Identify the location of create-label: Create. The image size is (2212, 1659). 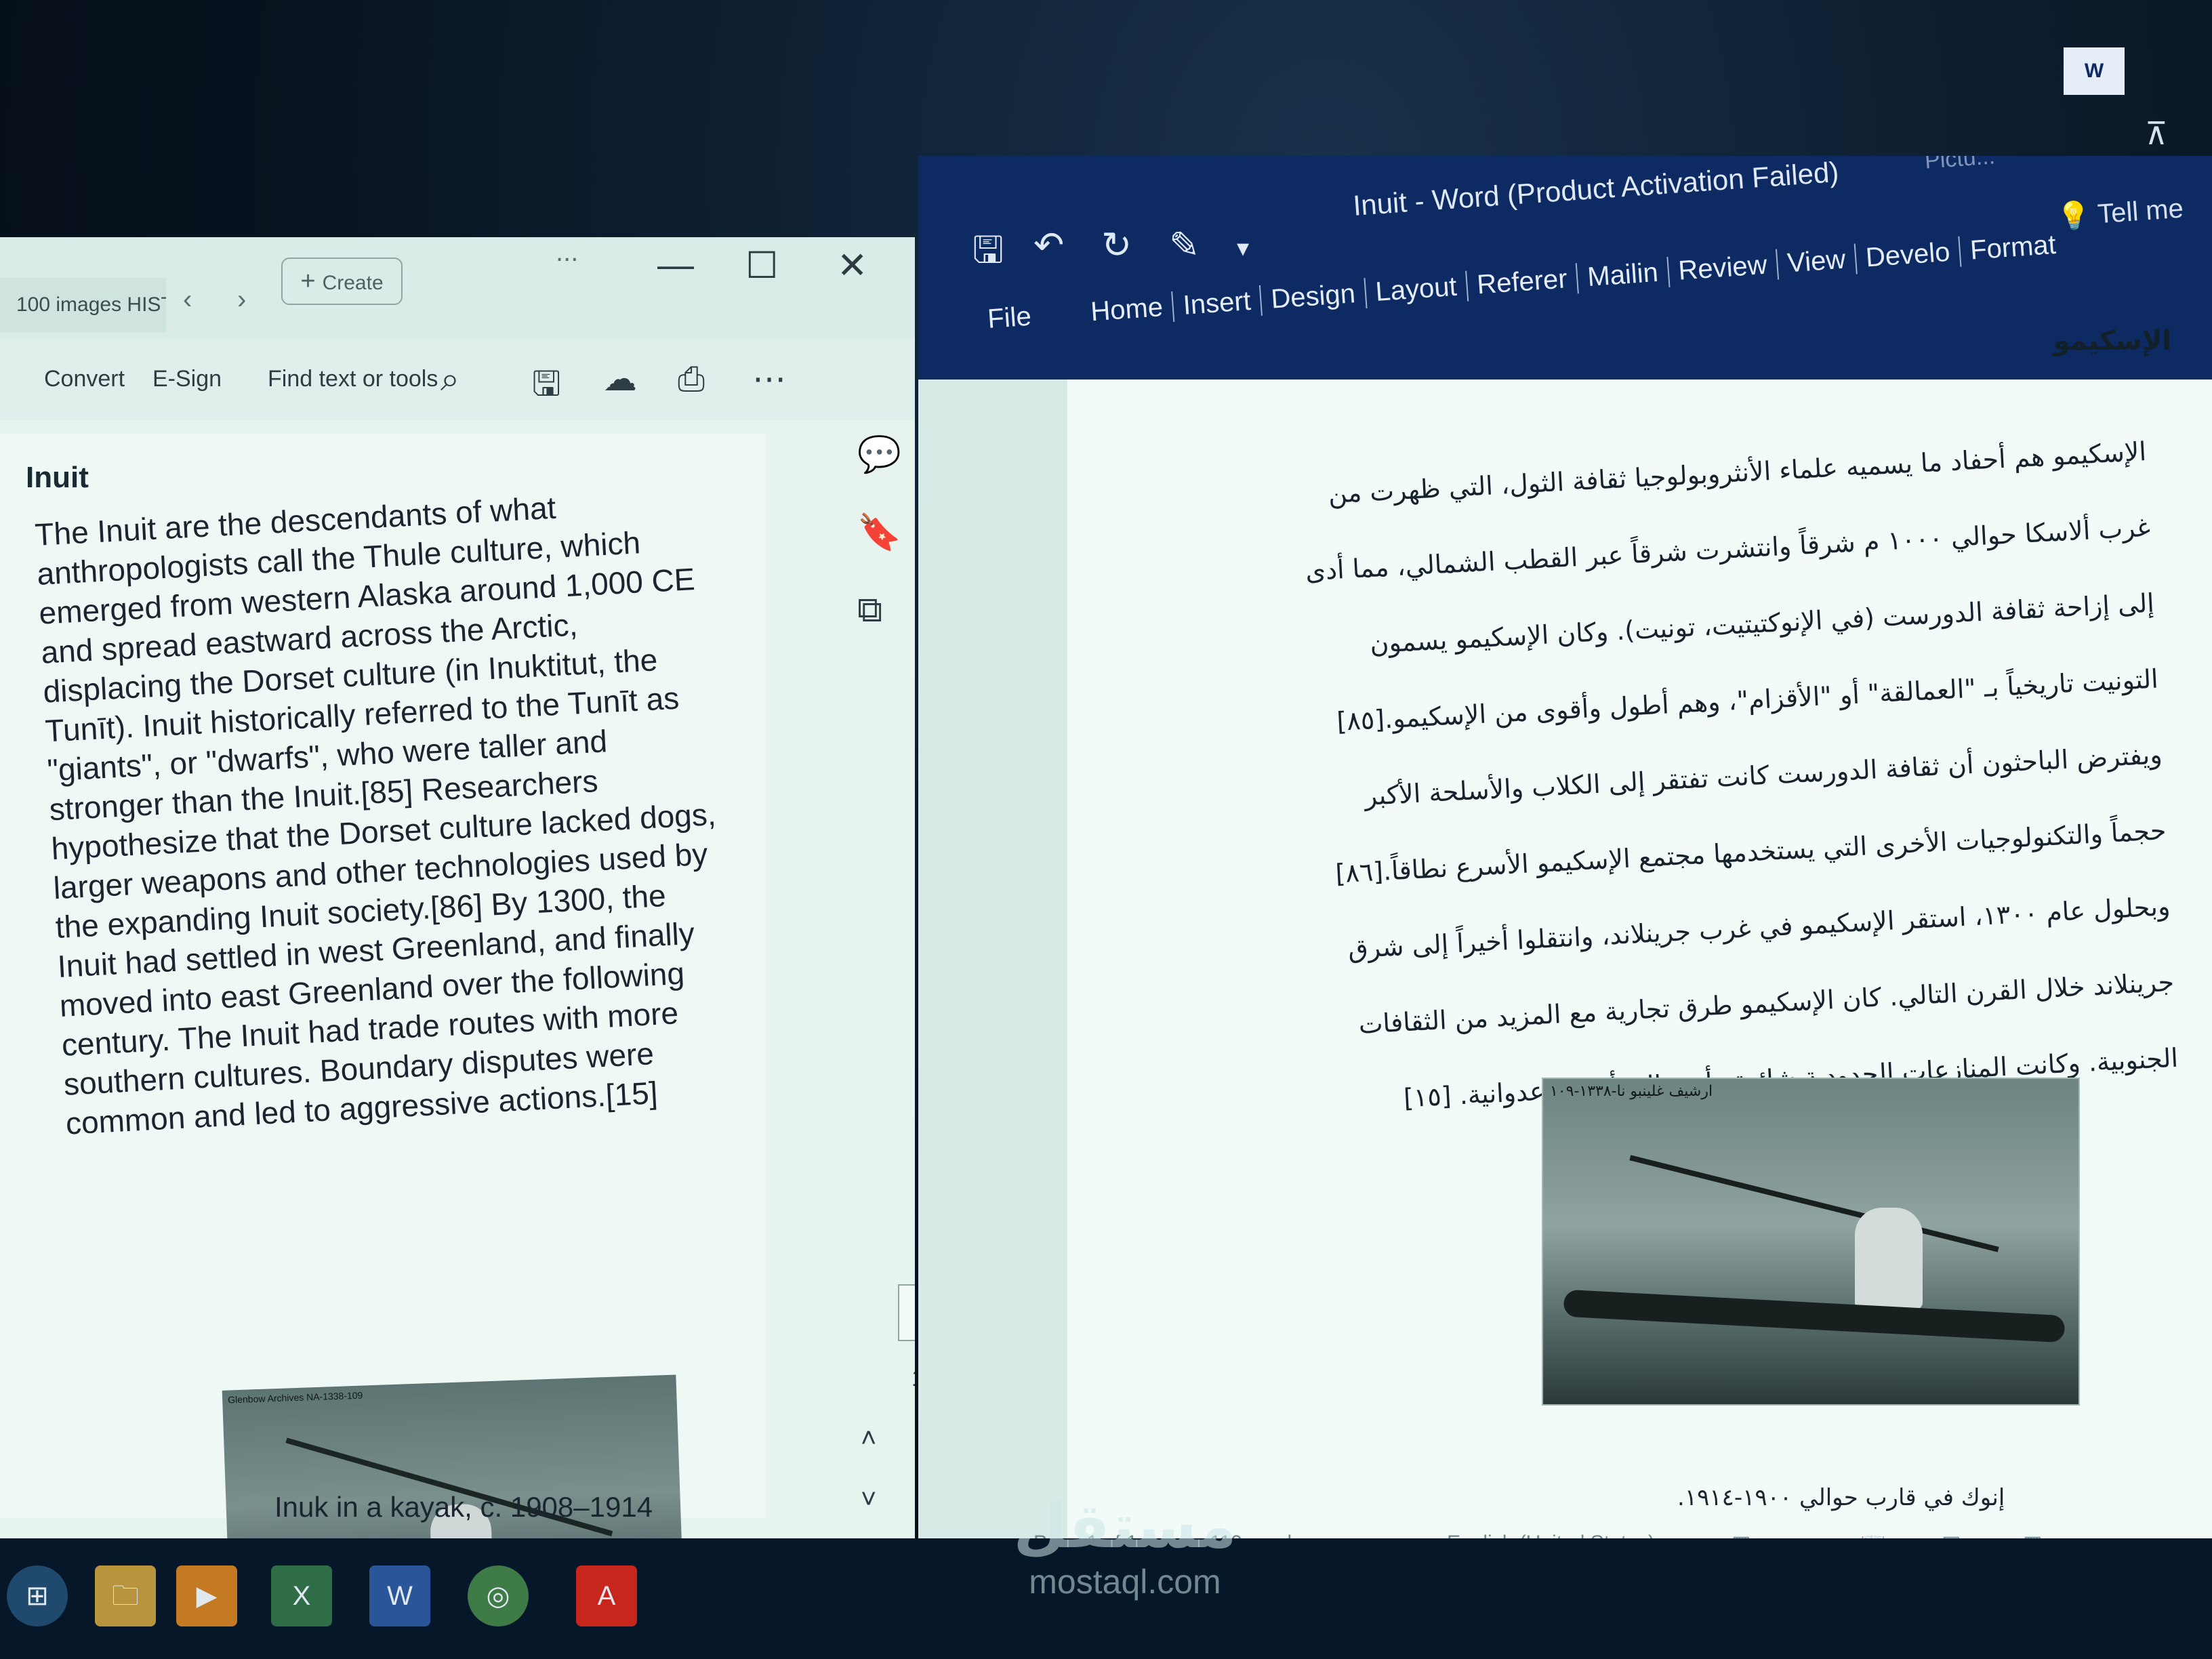
(353, 283).